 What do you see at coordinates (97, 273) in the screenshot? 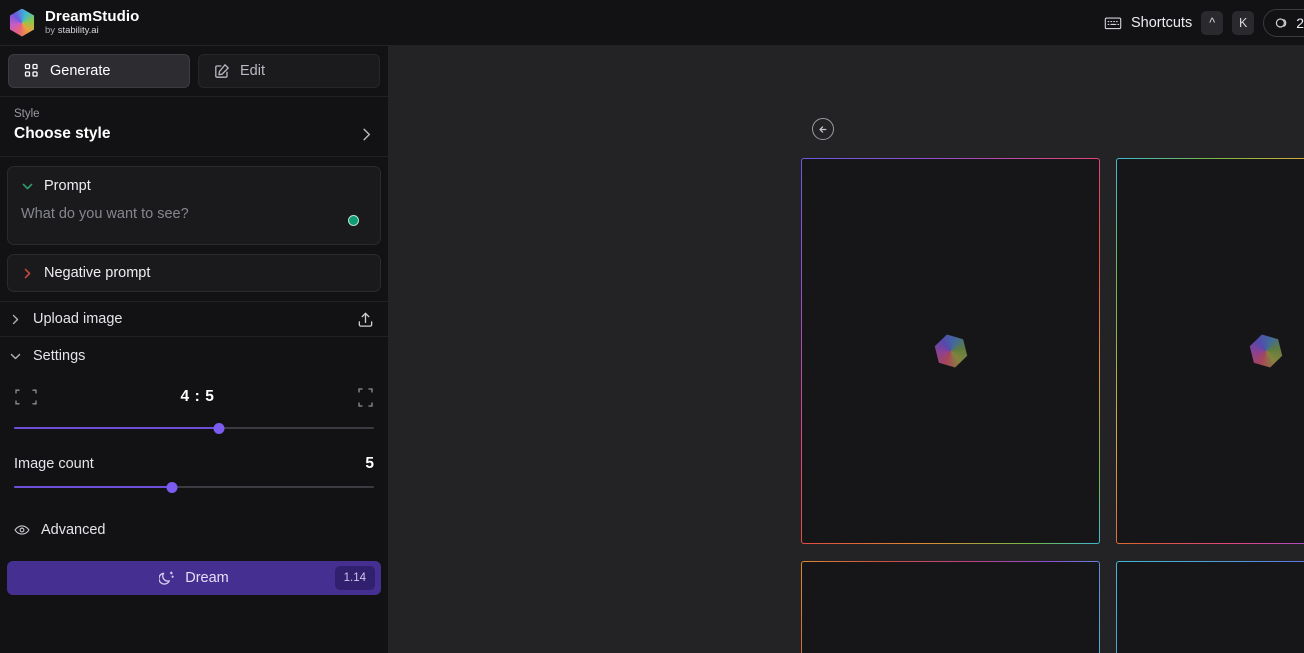
I see `negative-prompt-title: Negative prompt` at bounding box center [97, 273].